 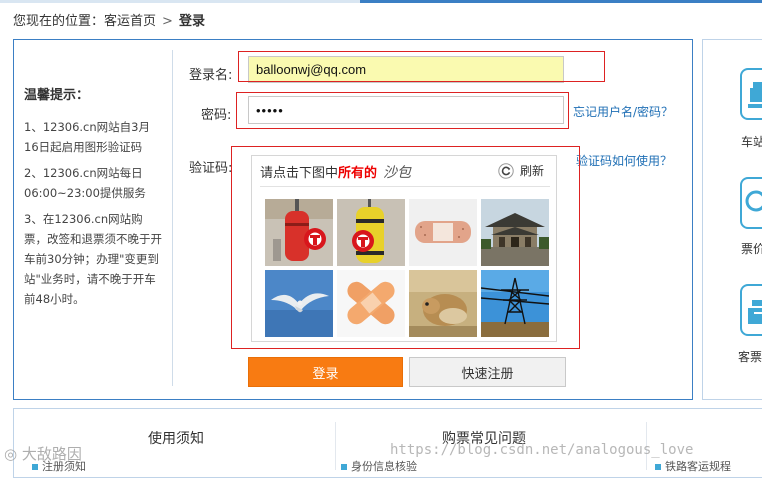 I want to click on side-item-label: 车站, so click(x=751, y=142).